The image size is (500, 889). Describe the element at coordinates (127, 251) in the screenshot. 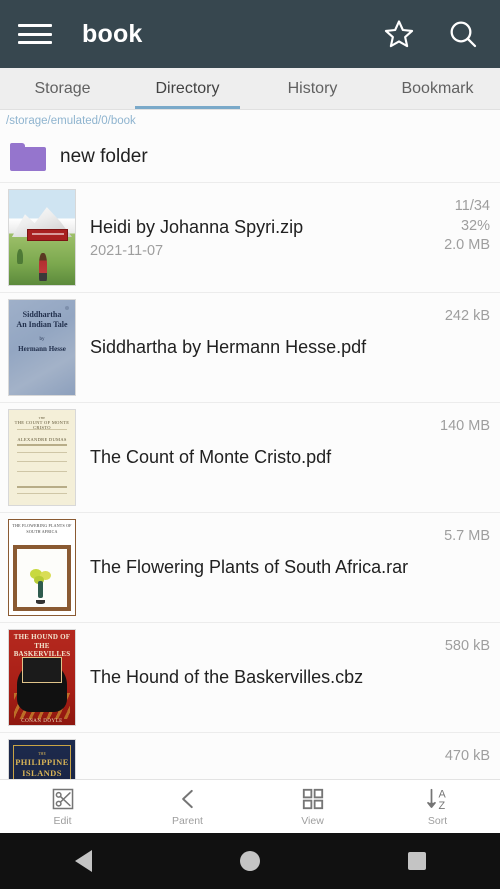

I see `file-date: 2021-11-07` at that location.